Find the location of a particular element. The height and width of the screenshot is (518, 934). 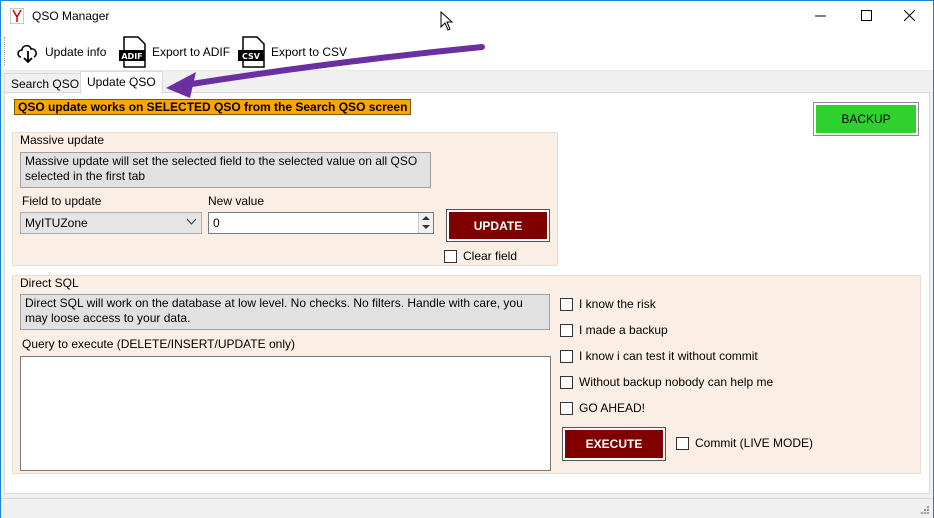

status-bar is located at coordinates (467, 508).